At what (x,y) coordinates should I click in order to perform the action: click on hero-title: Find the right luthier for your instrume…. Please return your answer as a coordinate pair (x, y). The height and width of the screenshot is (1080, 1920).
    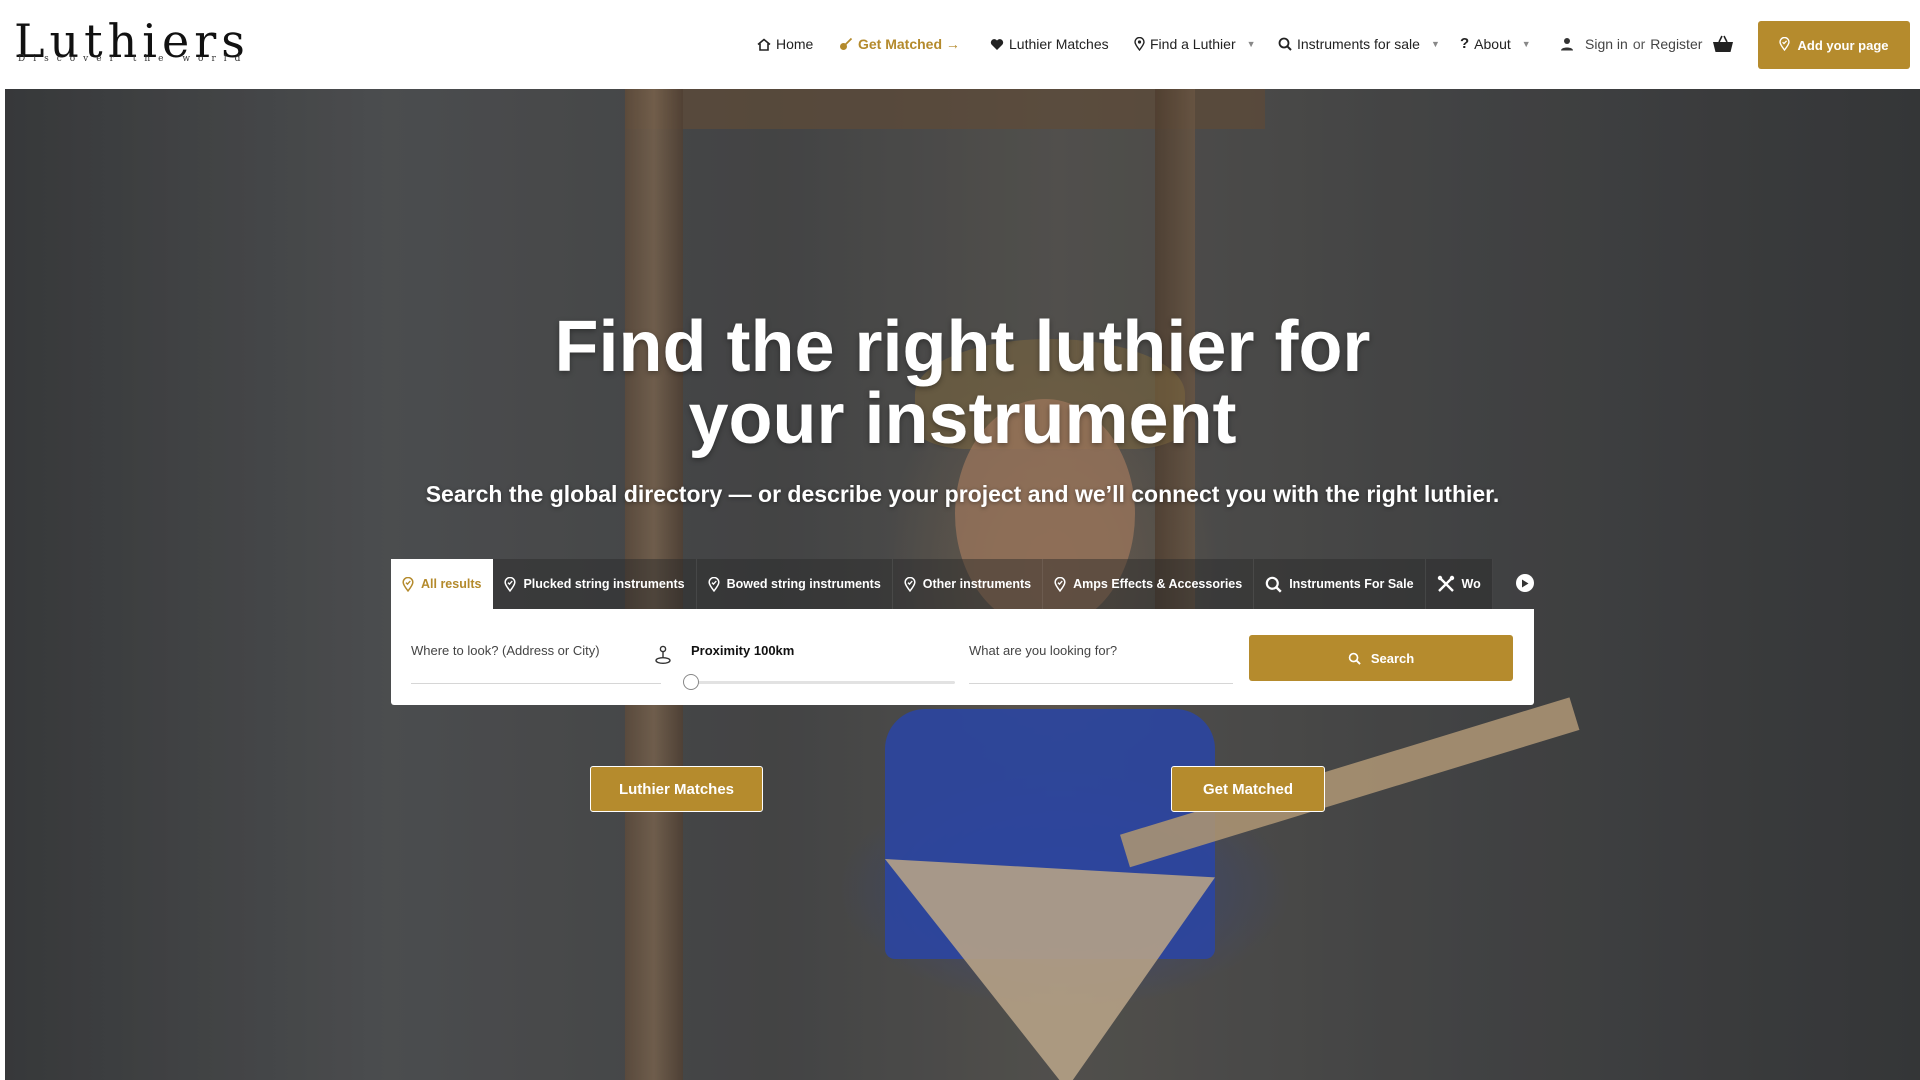
    Looking at the image, I should click on (962, 383).